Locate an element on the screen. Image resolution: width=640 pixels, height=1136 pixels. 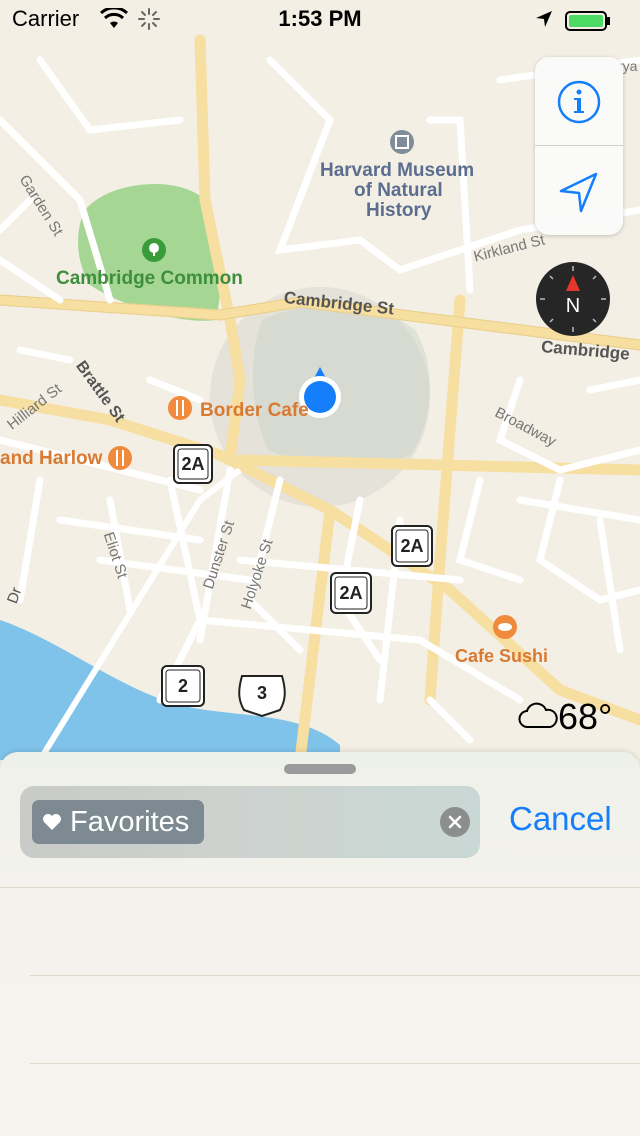
poi-label-harlow: and Harlow is located at coordinates (51, 459).